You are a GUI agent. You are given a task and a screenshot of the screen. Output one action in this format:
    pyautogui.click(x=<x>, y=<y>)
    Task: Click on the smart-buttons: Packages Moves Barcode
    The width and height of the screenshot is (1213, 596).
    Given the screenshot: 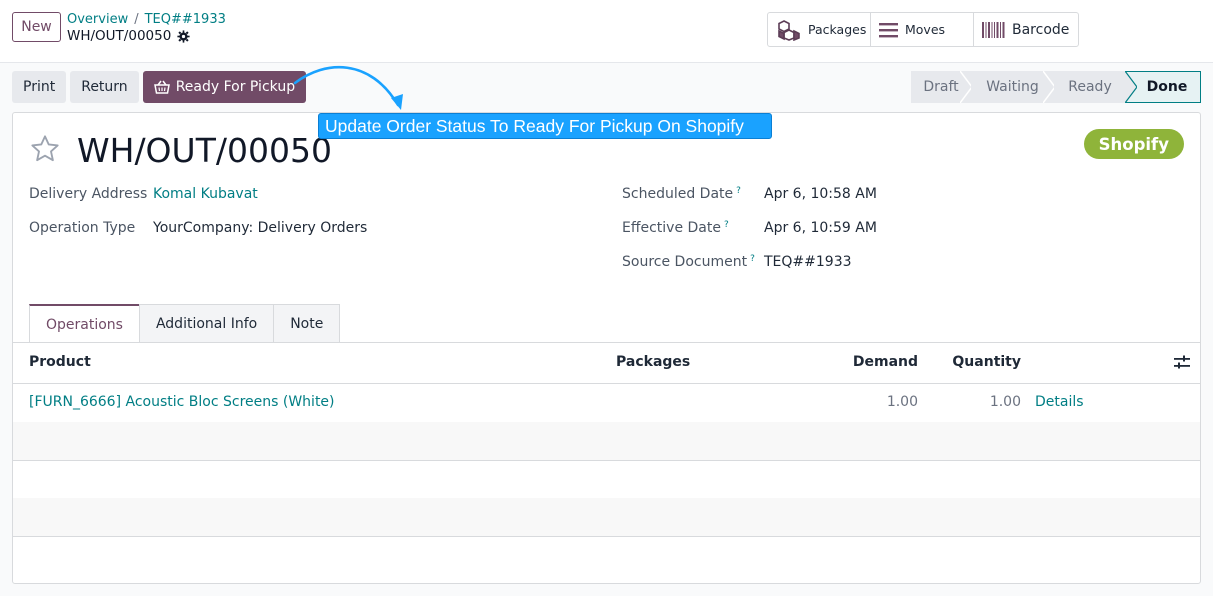 What is the action you would take?
    pyautogui.click(x=923, y=29)
    